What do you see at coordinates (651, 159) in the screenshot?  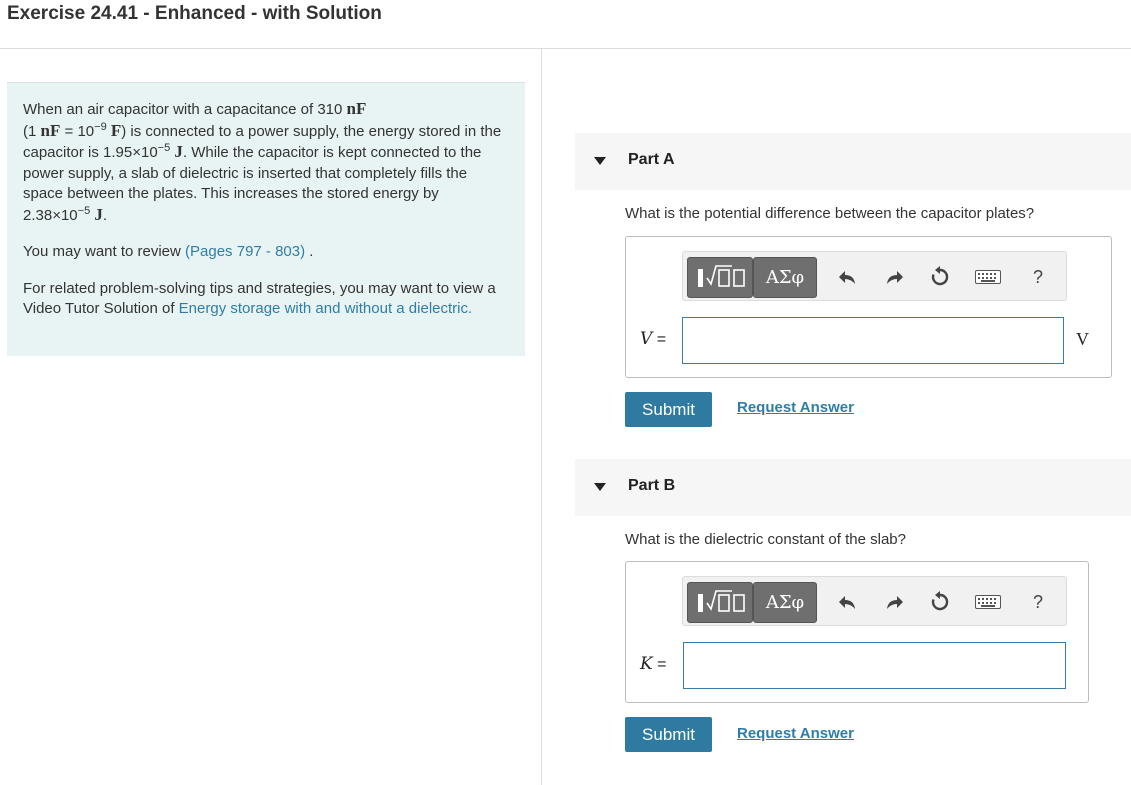 I see `part-a-label: Part A` at bounding box center [651, 159].